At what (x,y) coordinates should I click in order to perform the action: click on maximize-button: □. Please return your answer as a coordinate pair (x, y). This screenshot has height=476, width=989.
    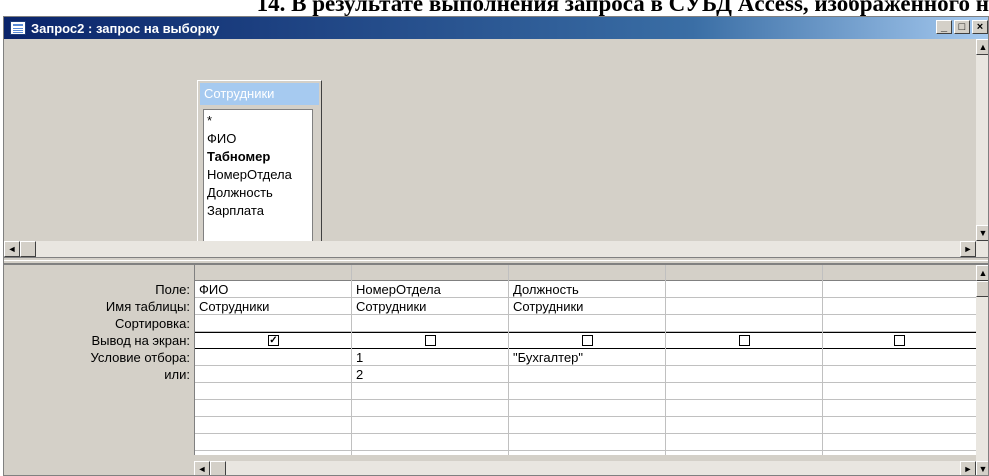
    Looking at the image, I should click on (962, 27).